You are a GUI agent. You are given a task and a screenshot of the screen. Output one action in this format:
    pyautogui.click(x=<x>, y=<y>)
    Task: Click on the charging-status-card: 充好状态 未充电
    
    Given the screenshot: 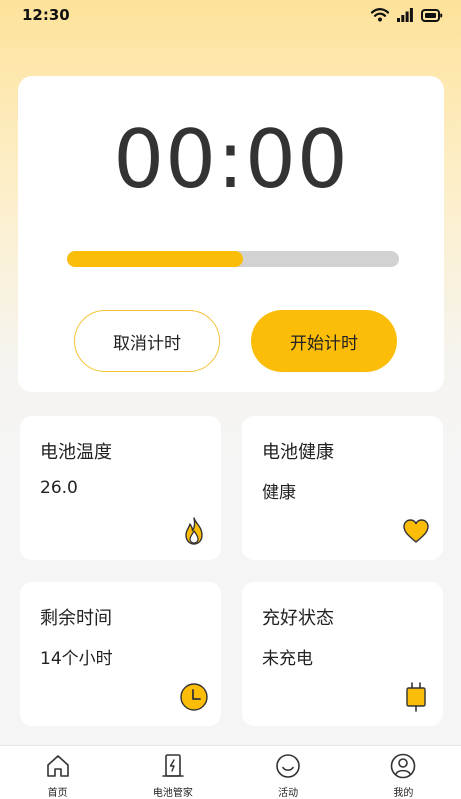 What is the action you would take?
    pyautogui.click(x=342, y=654)
    